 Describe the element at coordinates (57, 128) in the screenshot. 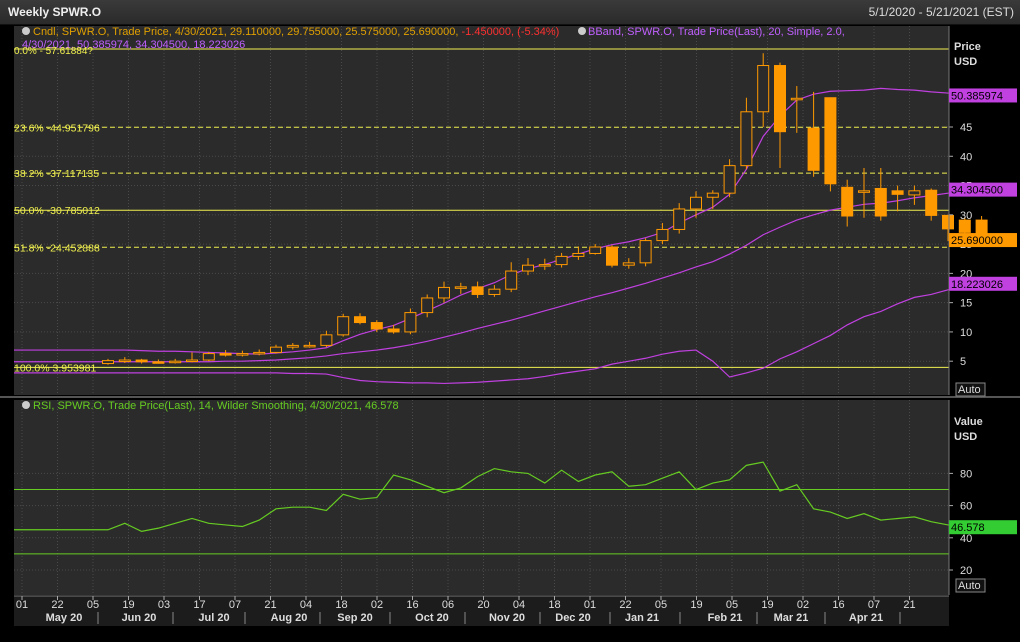

I see `fib-label: 23.6% -44.951796` at that location.